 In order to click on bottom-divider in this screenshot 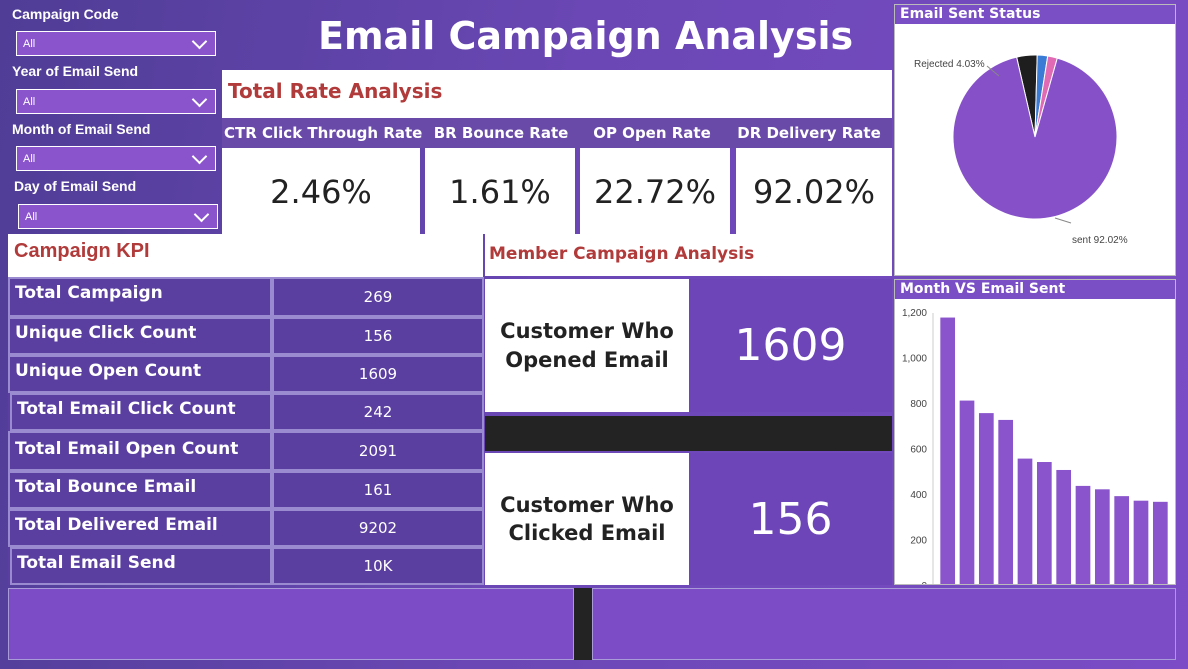, I will do `click(583, 624)`.